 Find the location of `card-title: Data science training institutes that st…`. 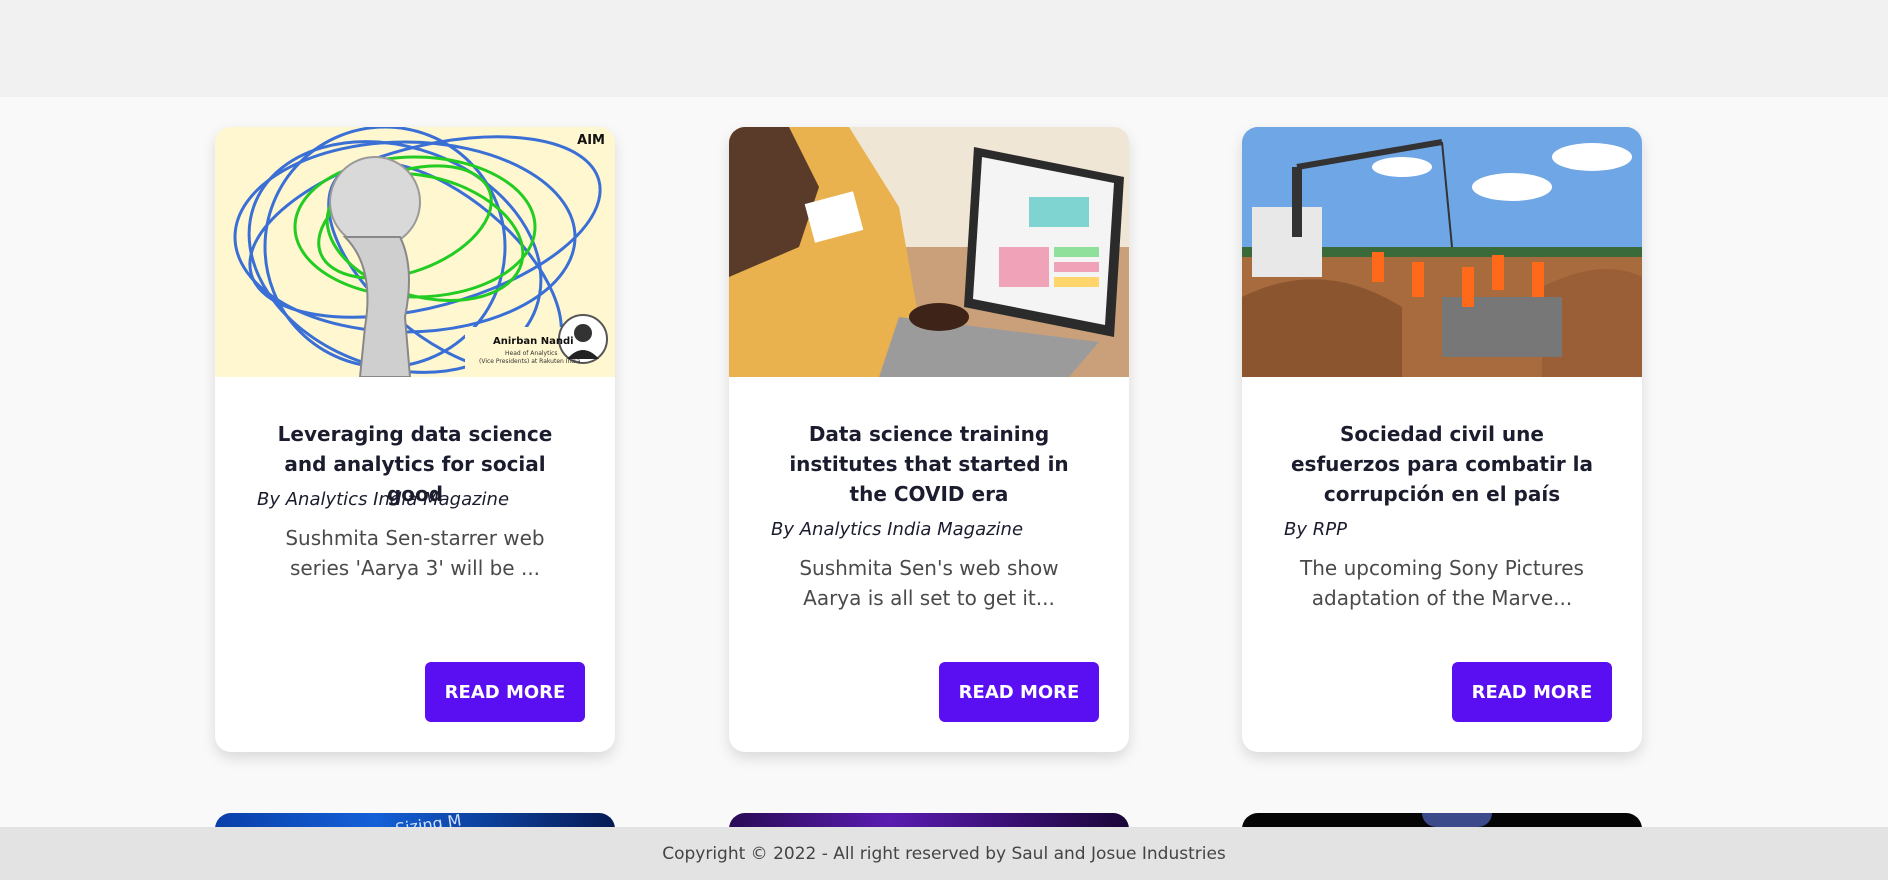

card-title: Data science training institutes that st… is located at coordinates (929, 464).